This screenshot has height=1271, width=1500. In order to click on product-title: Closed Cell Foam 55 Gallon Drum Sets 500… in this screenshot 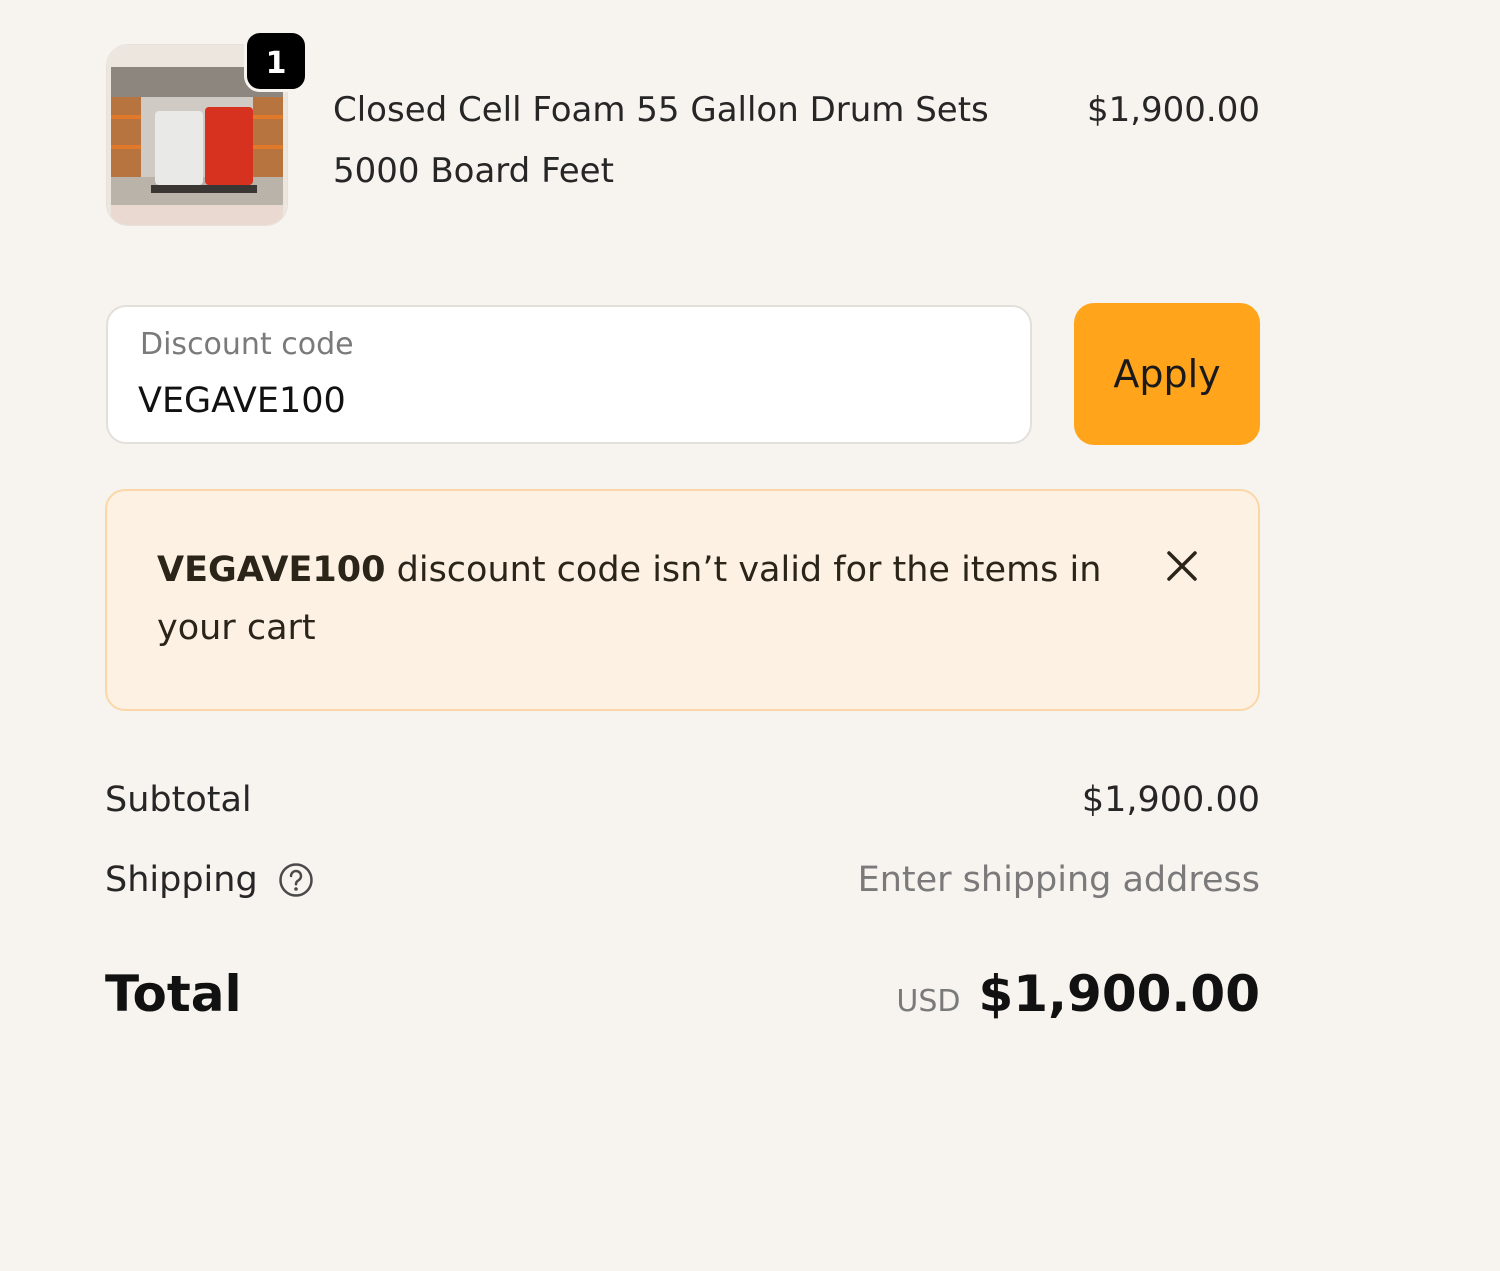, I will do `click(661, 140)`.